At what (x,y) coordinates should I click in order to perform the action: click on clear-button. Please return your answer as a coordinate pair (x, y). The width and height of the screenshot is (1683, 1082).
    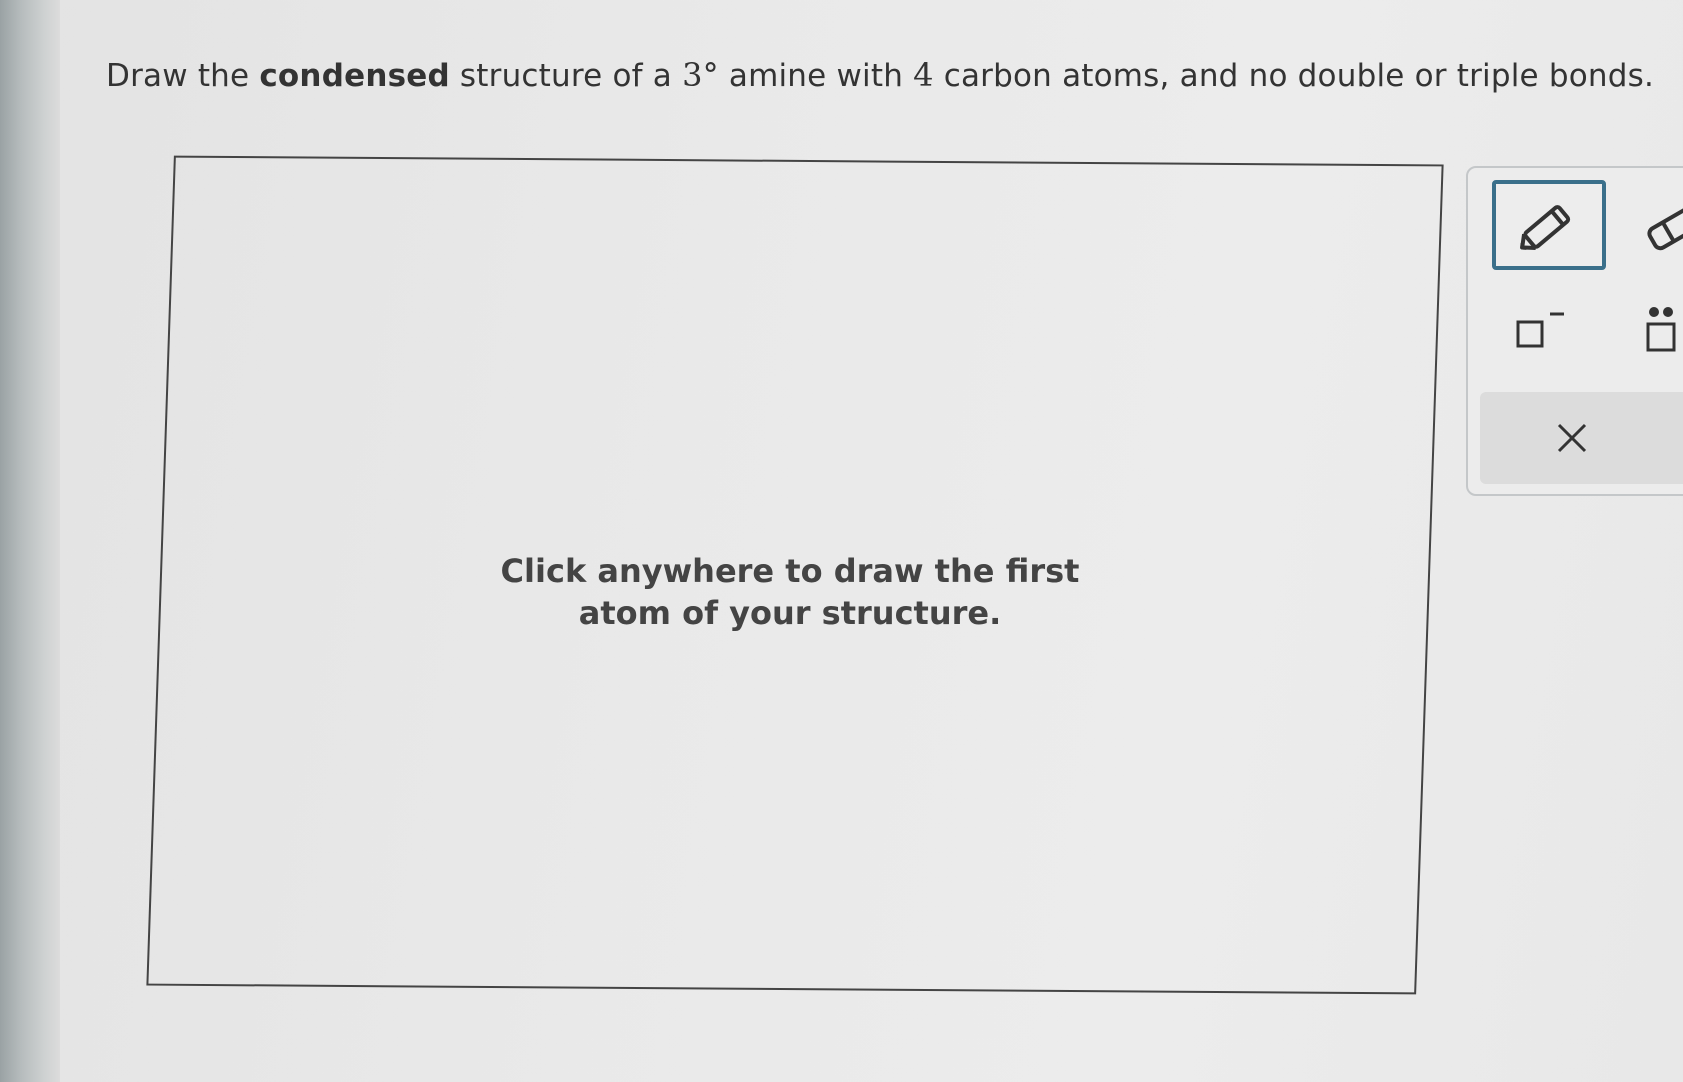
    Looking at the image, I should click on (1581, 438).